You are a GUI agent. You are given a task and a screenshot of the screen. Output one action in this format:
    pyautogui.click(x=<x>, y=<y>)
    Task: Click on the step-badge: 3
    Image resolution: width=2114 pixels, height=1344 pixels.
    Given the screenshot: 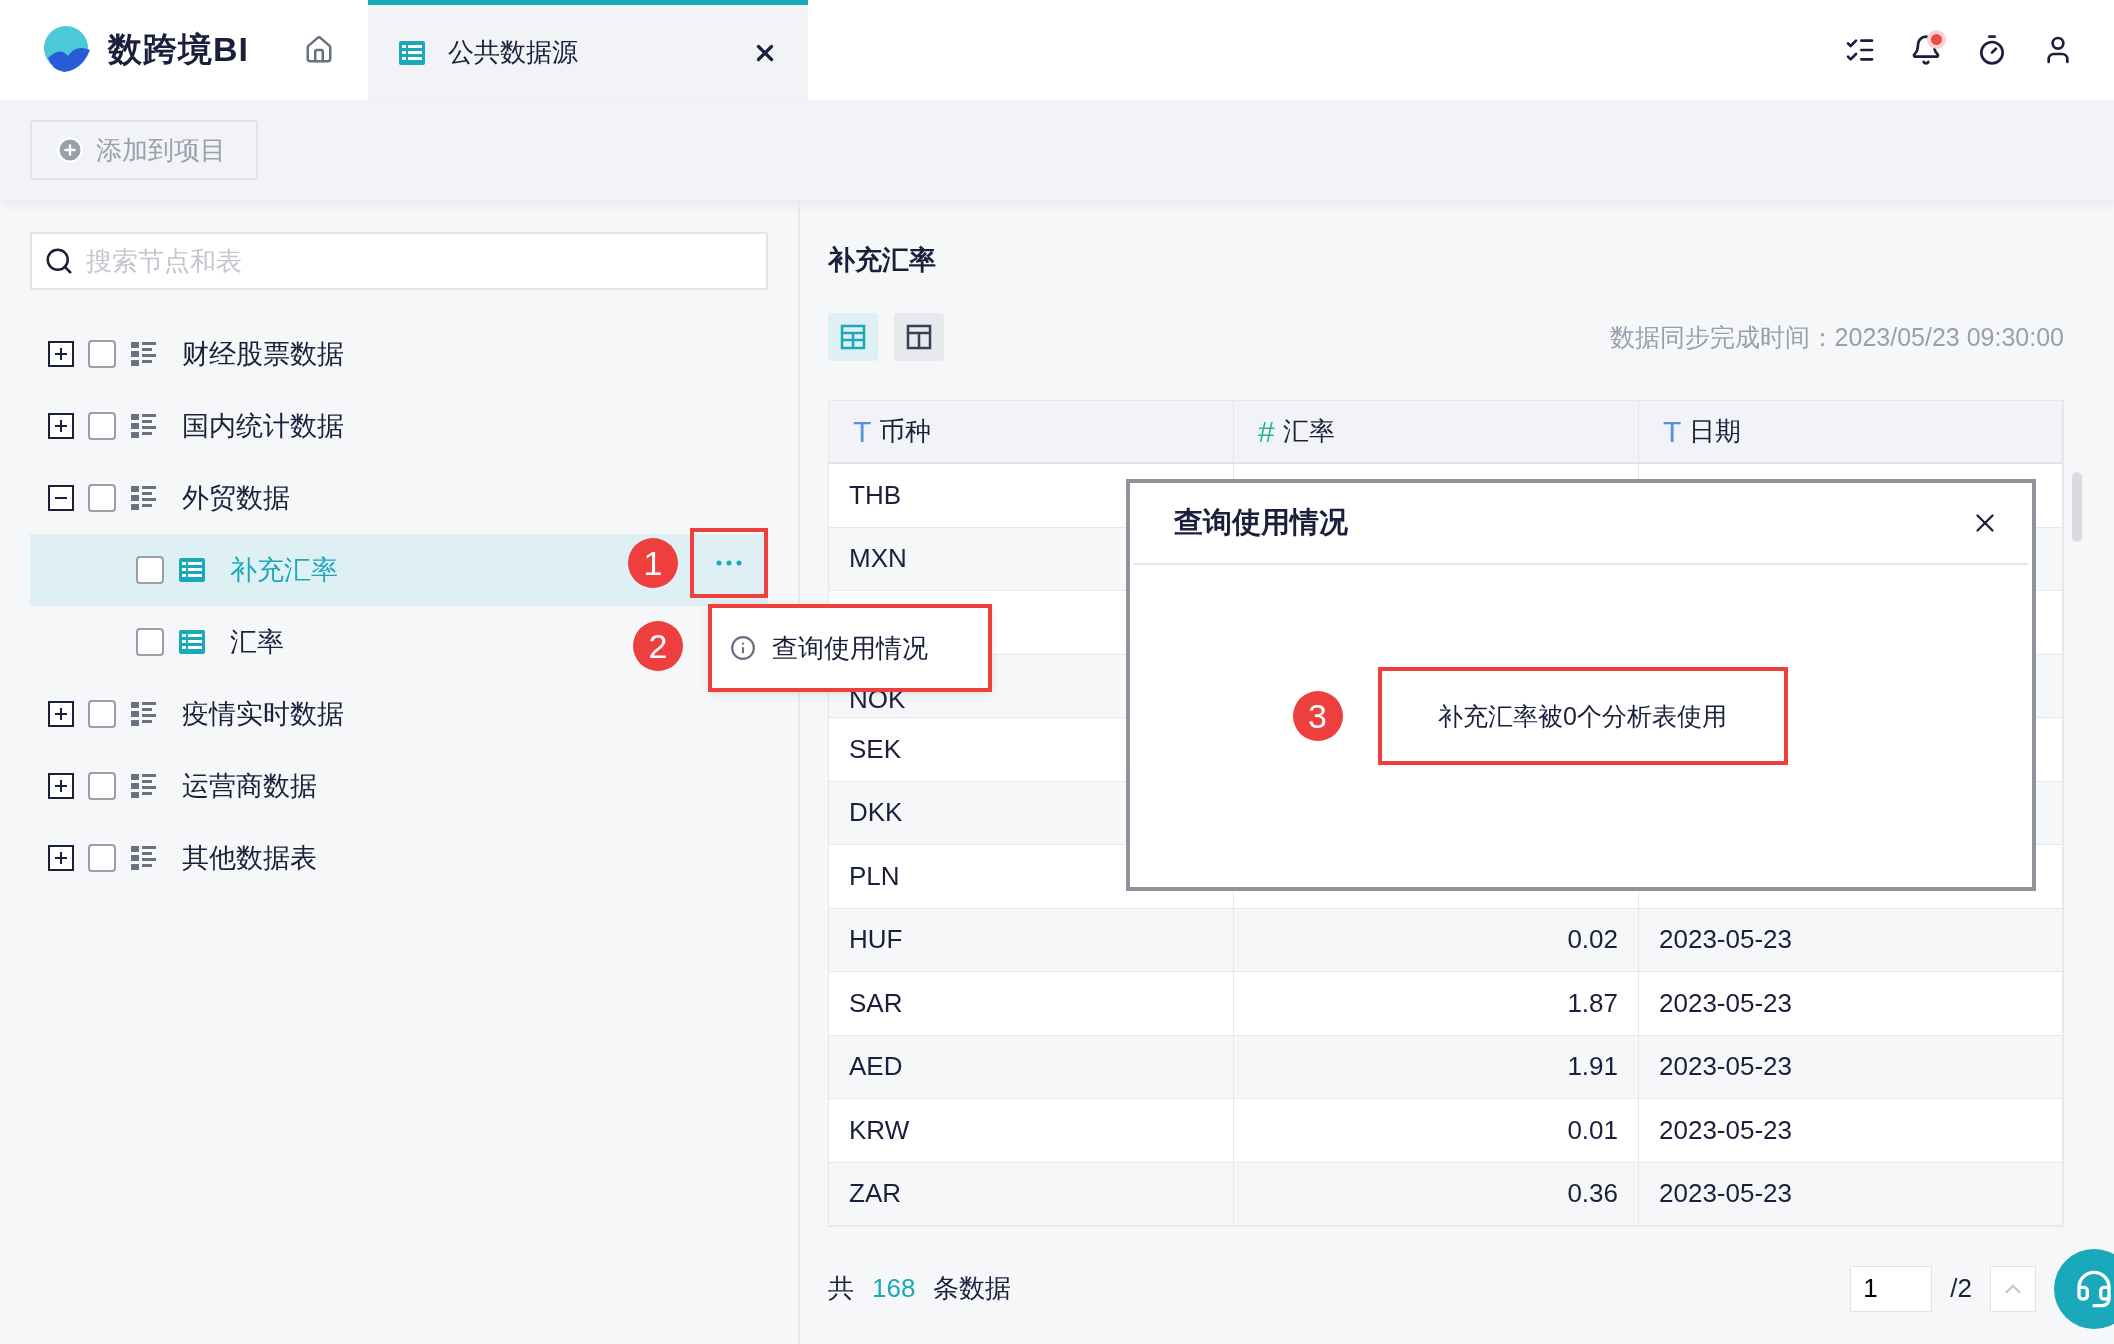 What is the action you would take?
    pyautogui.click(x=1317, y=716)
    